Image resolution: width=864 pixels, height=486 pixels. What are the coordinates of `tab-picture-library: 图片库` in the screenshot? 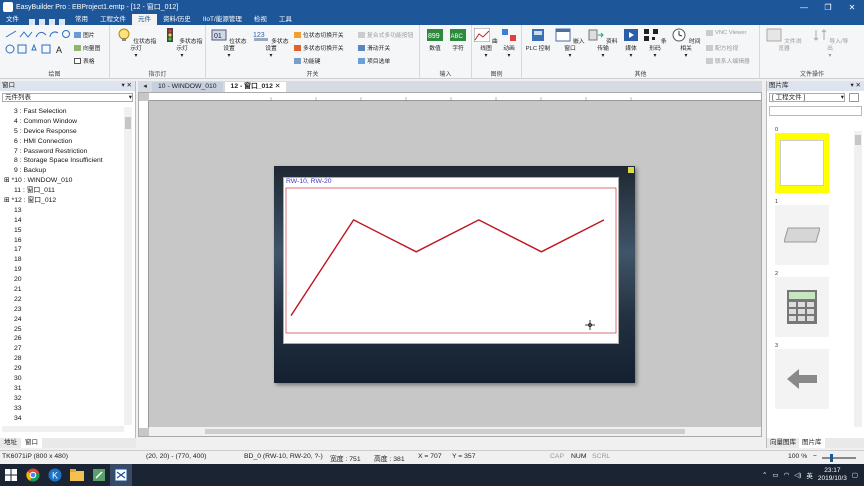 It's located at (812, 443).